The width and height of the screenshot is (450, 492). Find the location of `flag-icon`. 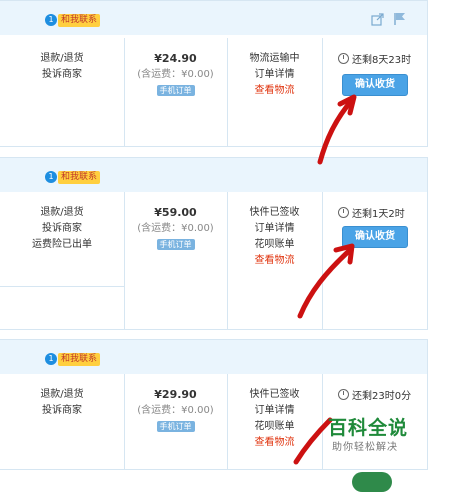

flag-icon is located at coordinates (400, 19).